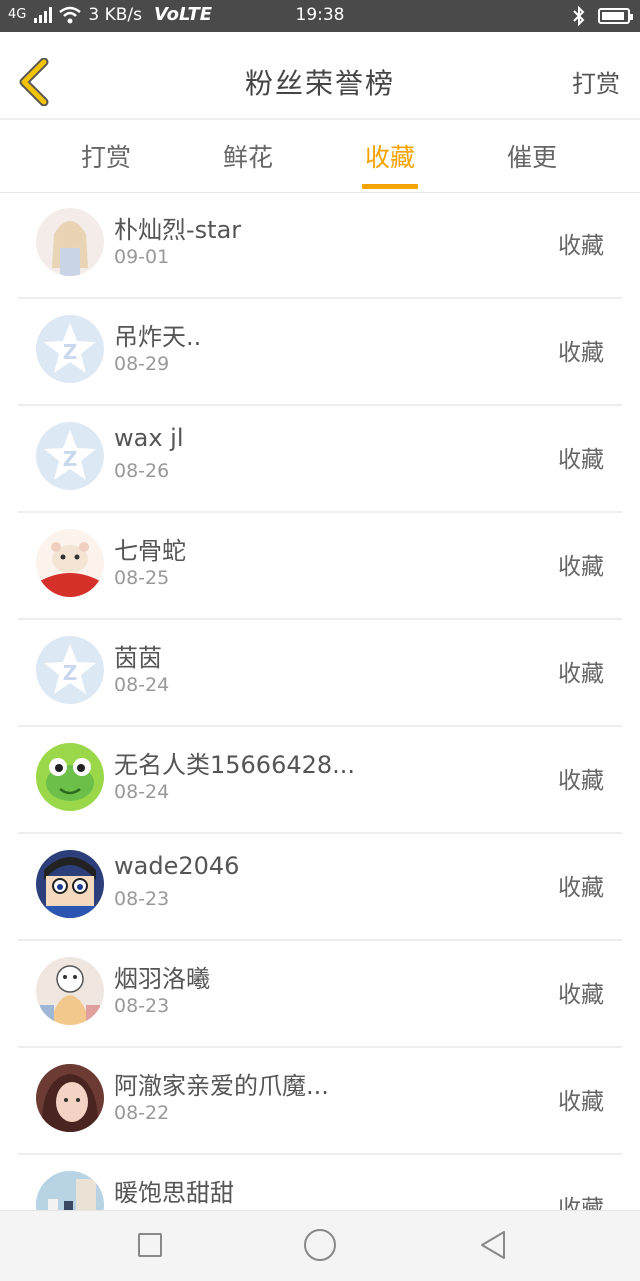 The width and height of the screenshot is (640, 1281). Describe the element at coordinates (390, 186) in the screenshot. I see `active-tab-indicator` at that location.